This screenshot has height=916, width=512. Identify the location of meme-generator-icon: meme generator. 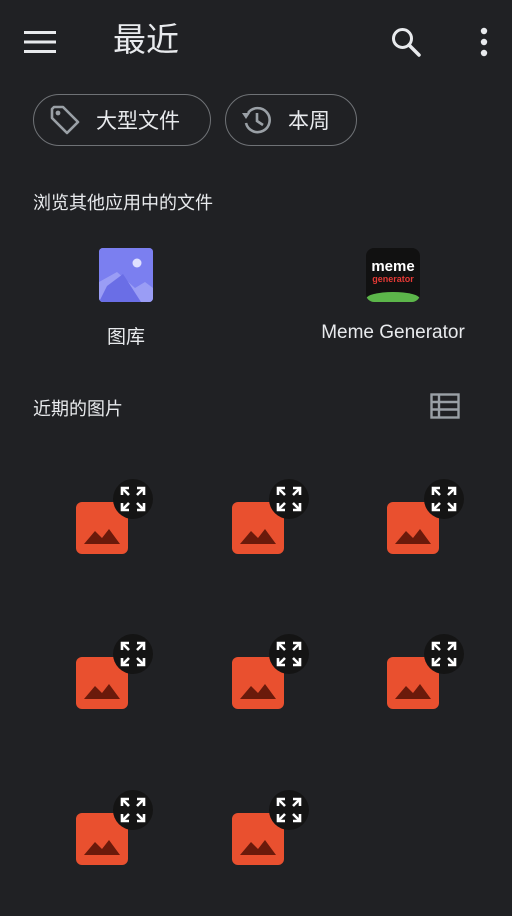
(393, 275).